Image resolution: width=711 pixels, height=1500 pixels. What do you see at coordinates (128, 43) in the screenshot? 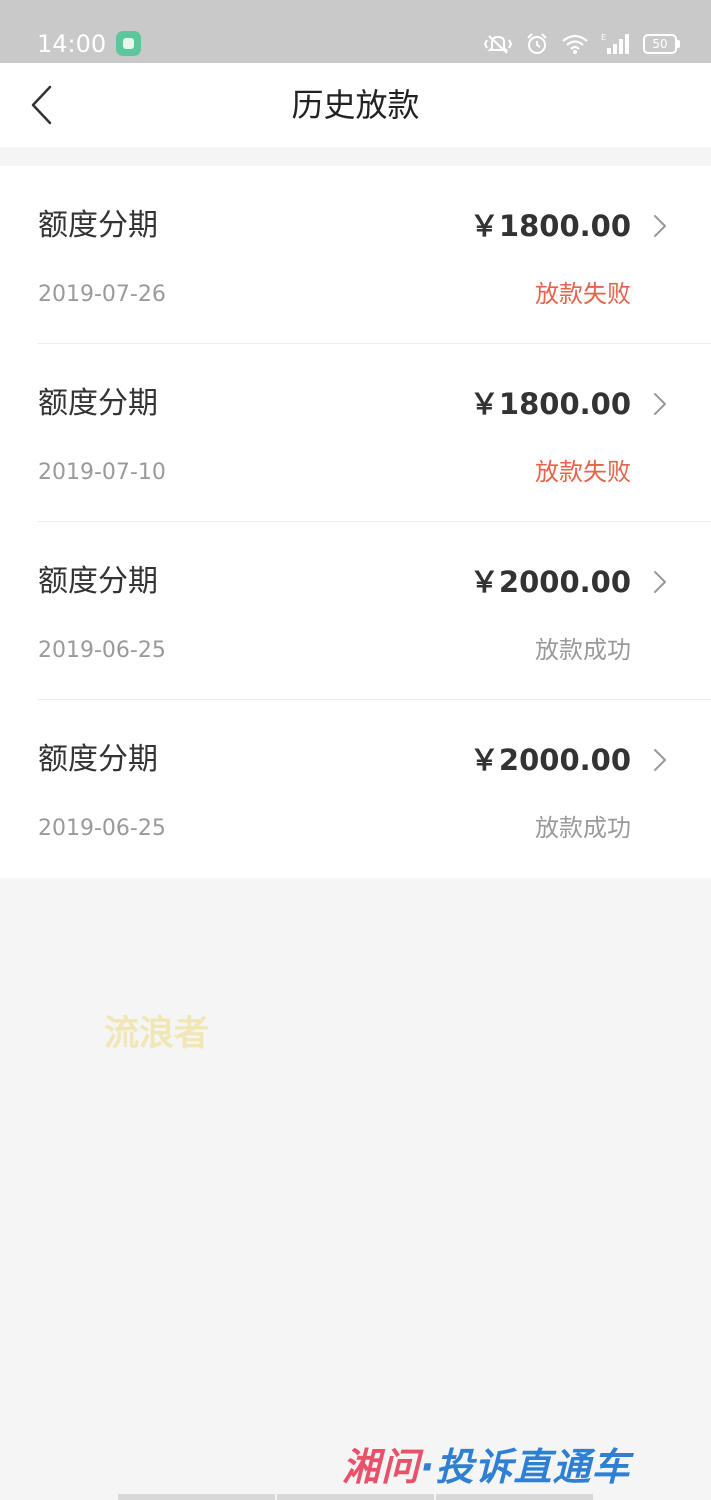
I see `app-notification-icon` at bounding box center [128, 43].